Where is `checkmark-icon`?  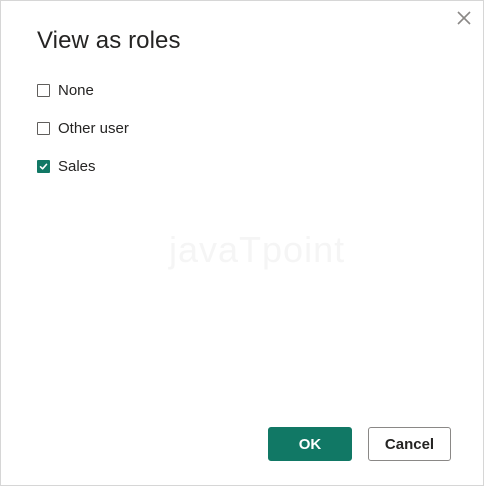 checkmark-icon is located at coordinates (43, 166).